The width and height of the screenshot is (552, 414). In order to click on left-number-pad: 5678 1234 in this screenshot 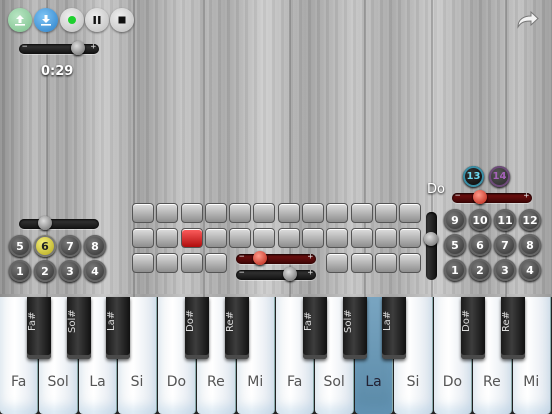, I will do `click(57, 258)`.